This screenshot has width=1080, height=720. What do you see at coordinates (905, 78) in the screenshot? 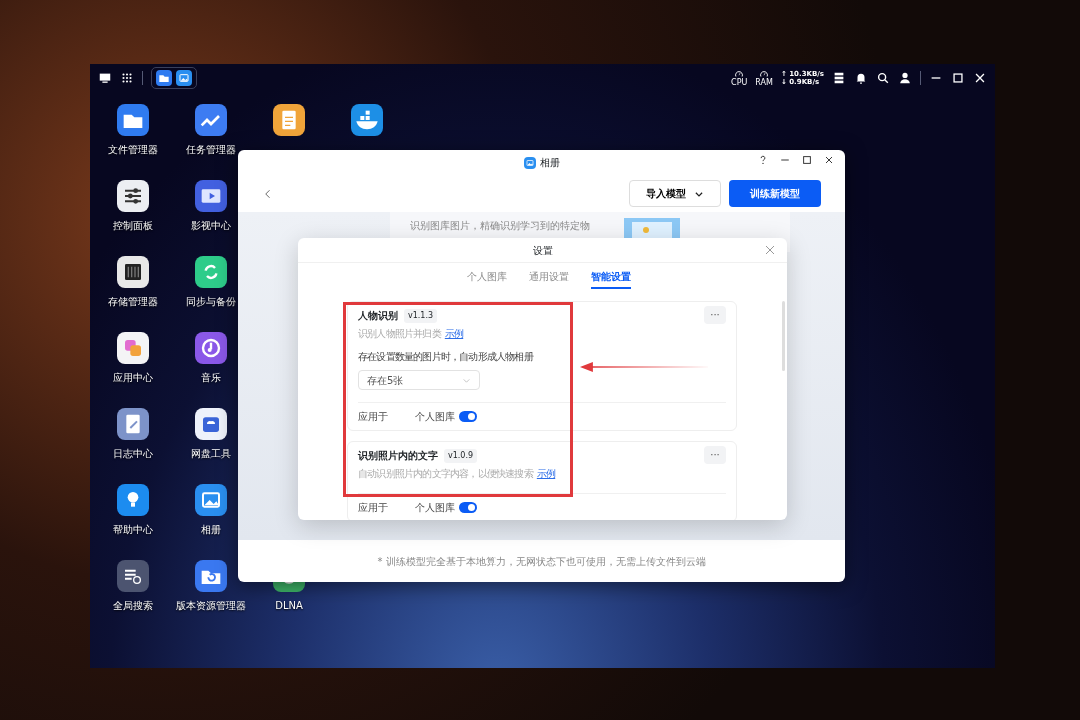
I see `user-icon` at bounding box center [905, 78].